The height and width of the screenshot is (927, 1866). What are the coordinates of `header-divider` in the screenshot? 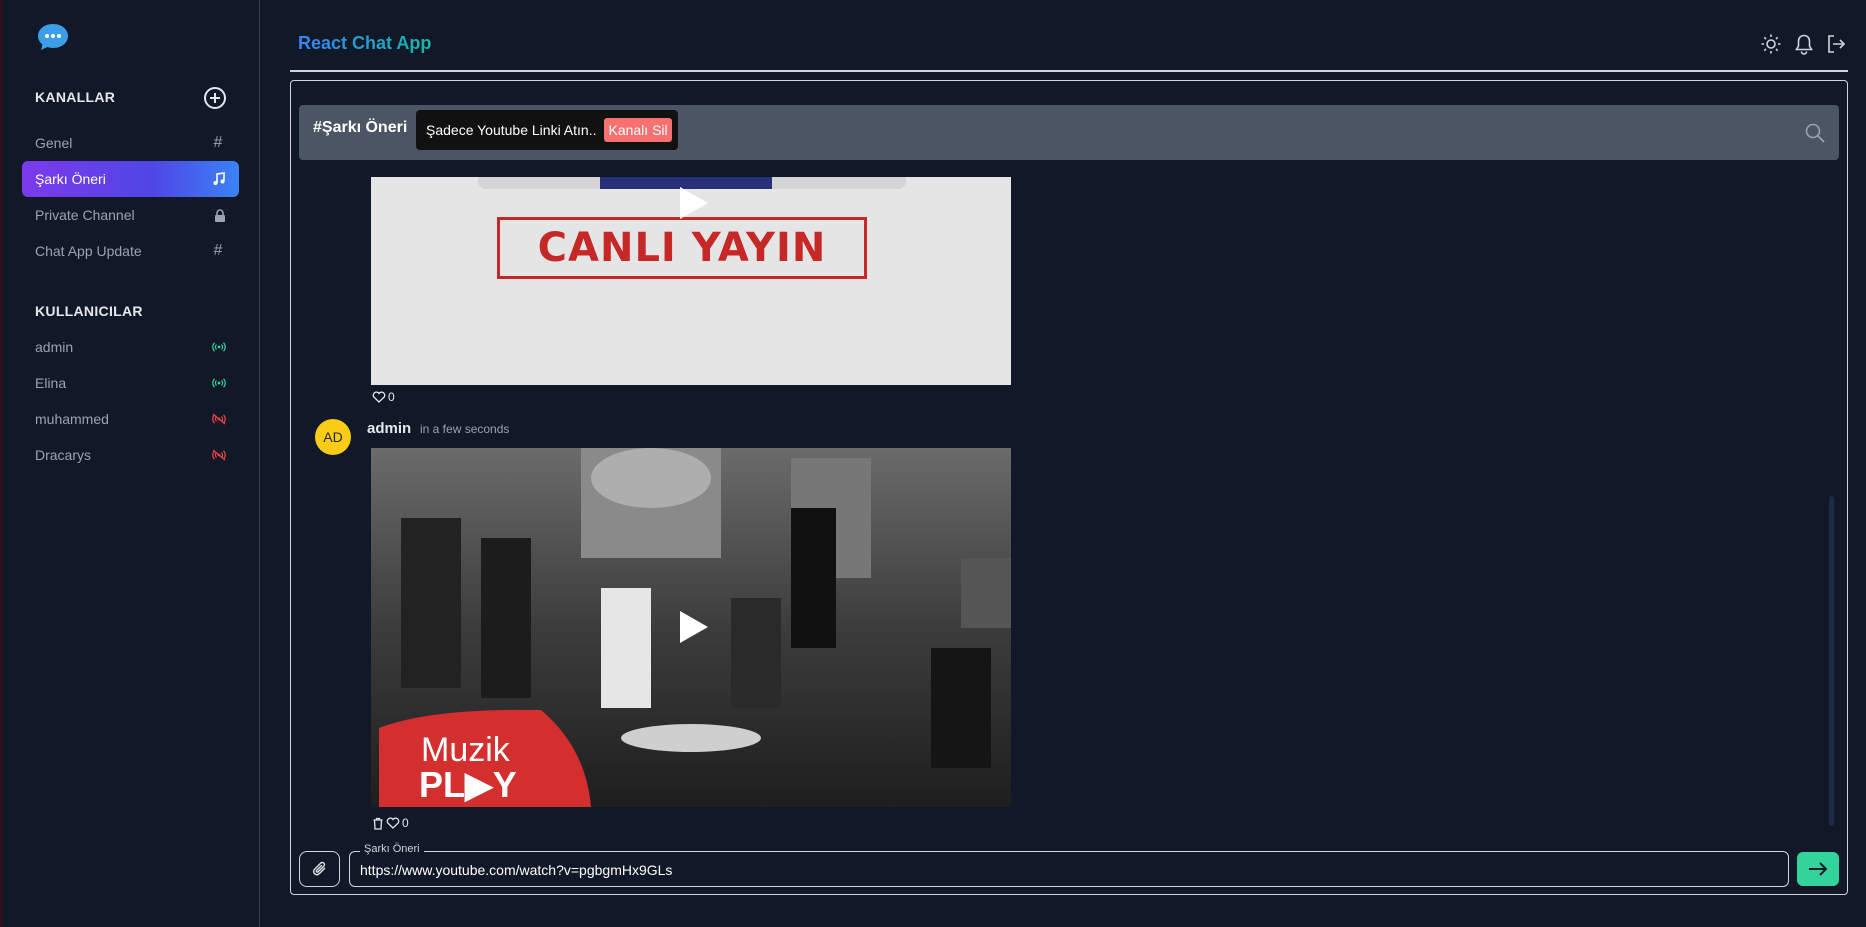 It's located at (1069, 71).